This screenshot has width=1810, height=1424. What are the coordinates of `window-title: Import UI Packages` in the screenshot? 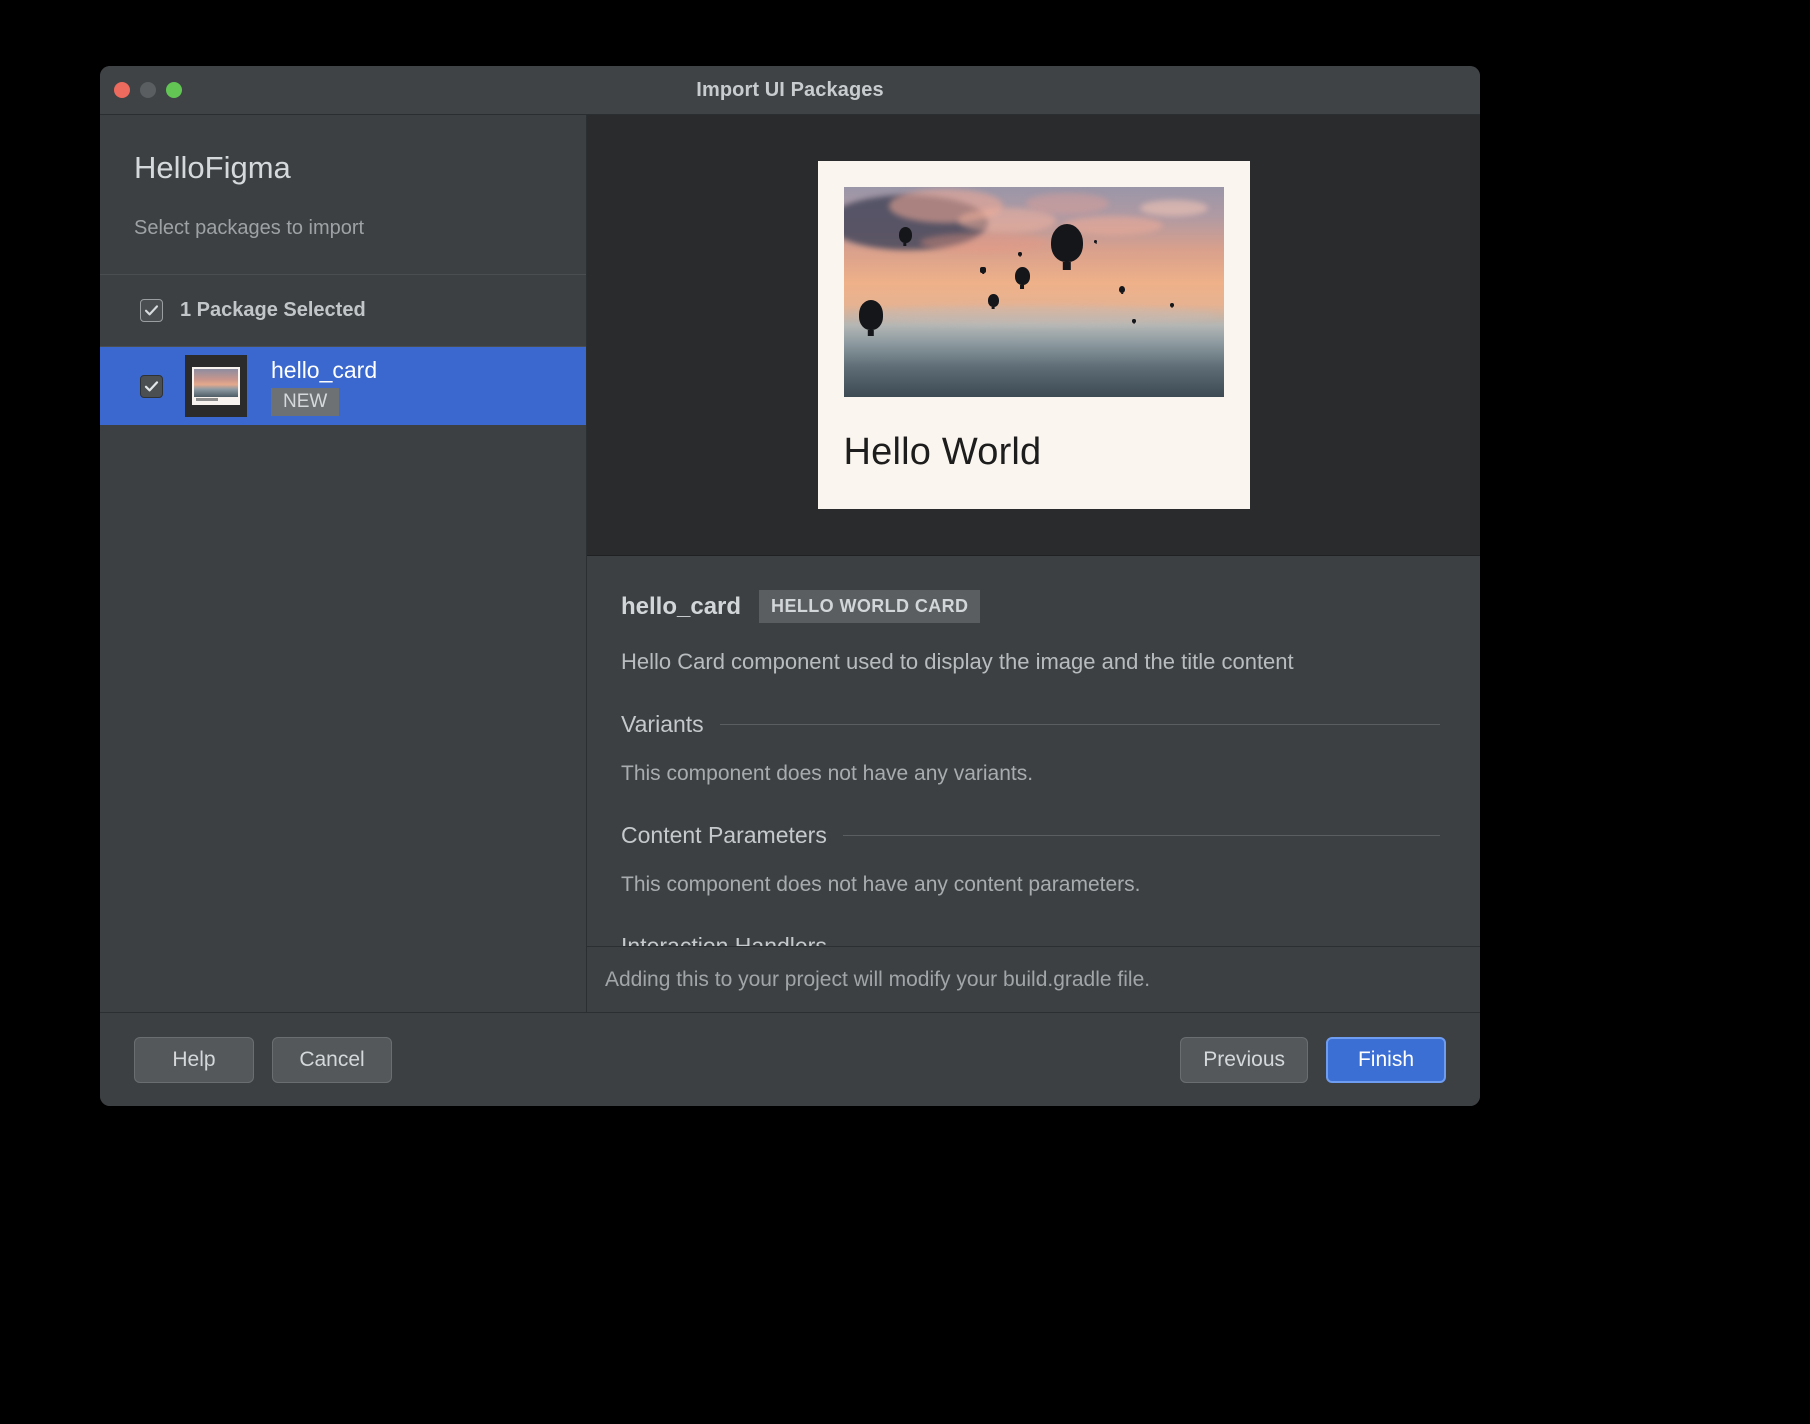 It's located at (790, 89).